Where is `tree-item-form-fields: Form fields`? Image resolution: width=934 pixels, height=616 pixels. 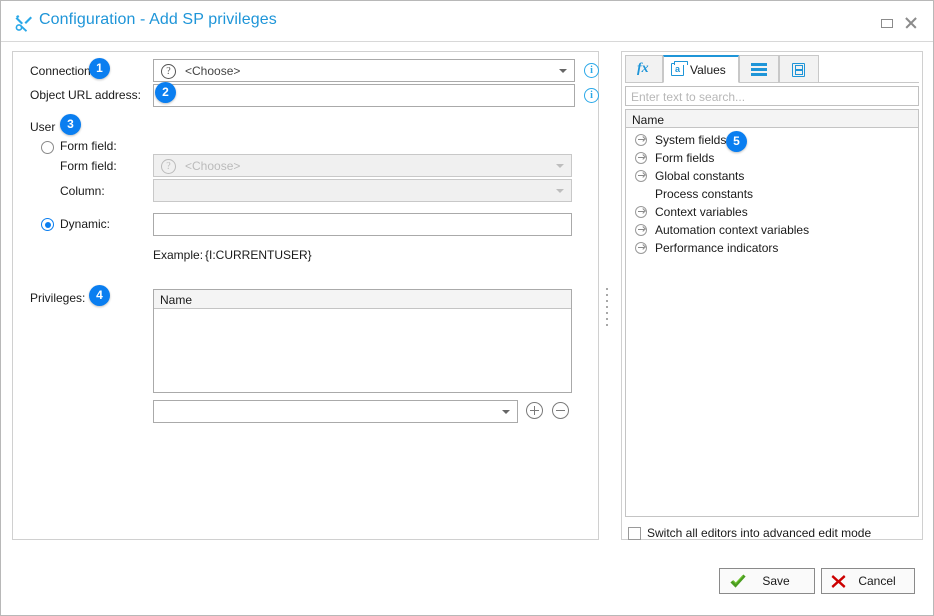 tree-item-form-fields: Form fields is located at coordinates (772, 158).